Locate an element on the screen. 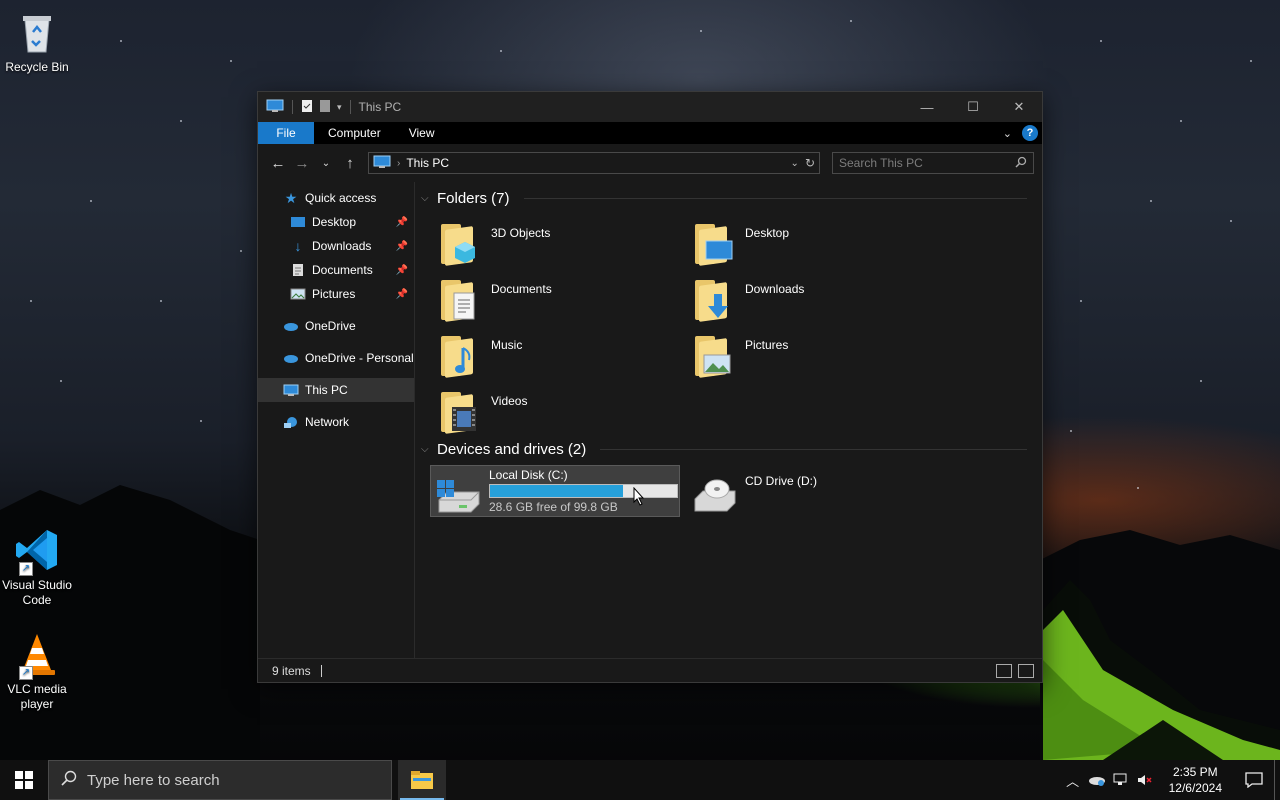 The height and width of the screenshot is (800, 1280). folder-videos: Videos is located at coordinates (562, 412).